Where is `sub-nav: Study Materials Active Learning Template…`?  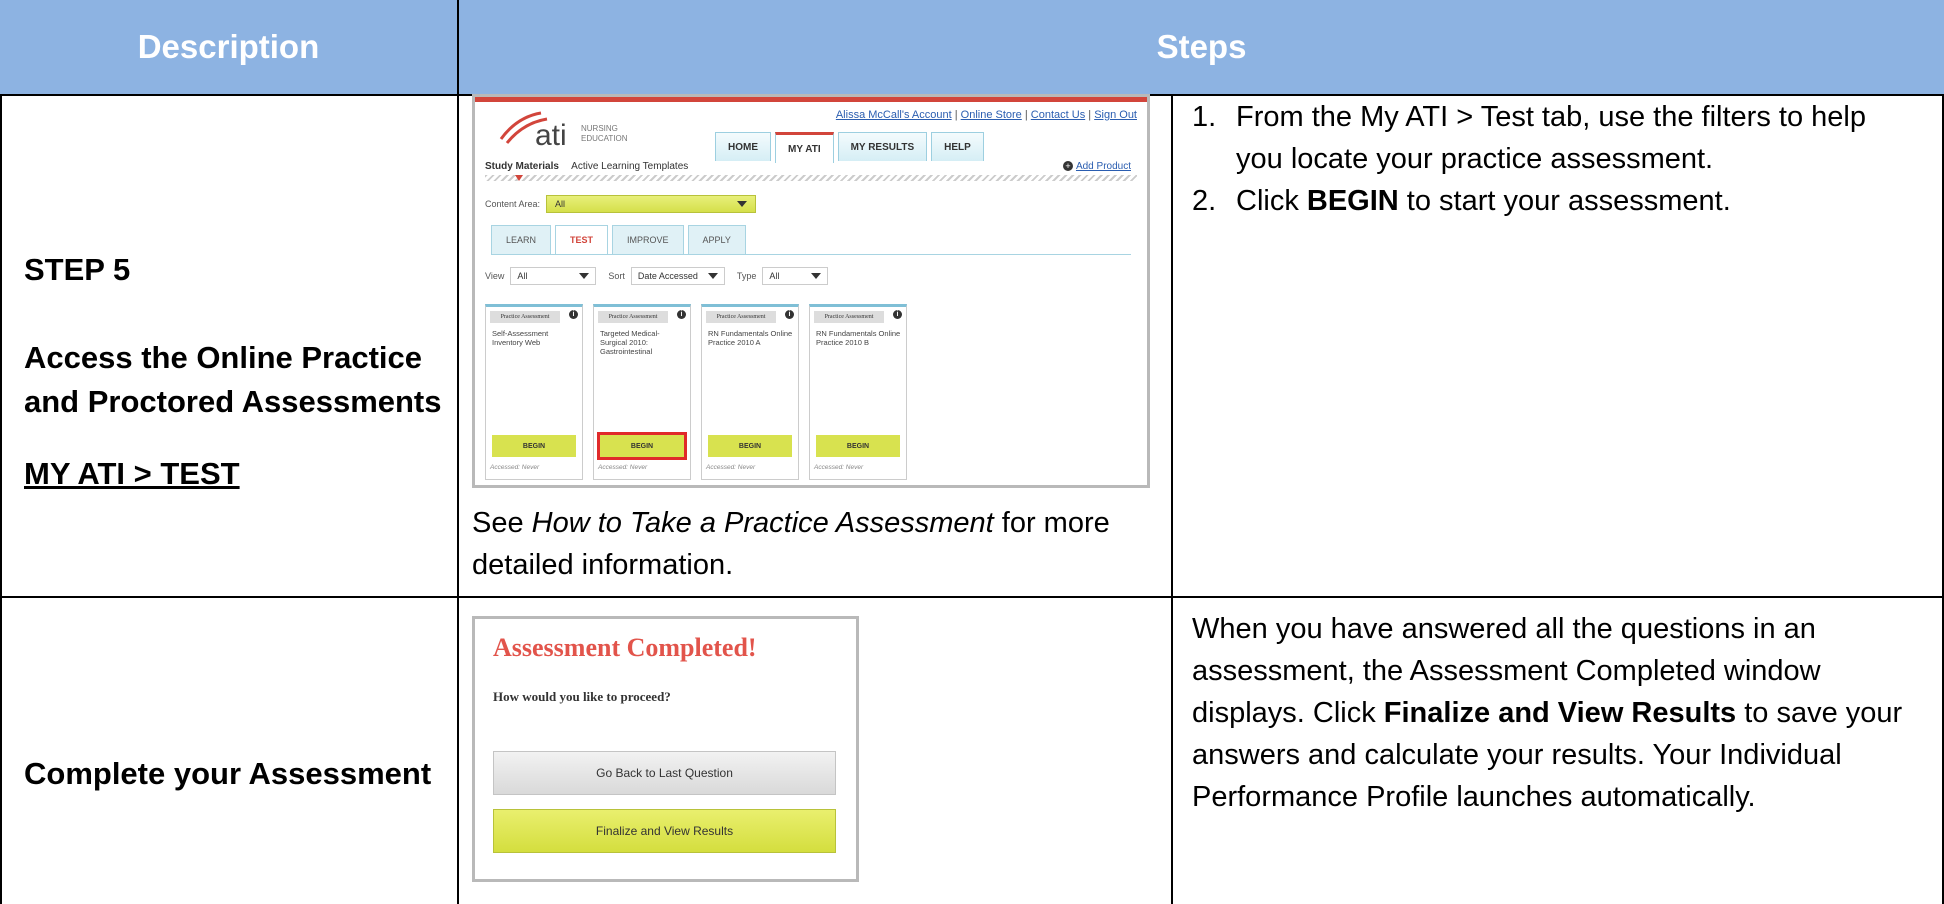
sub-nav: Study Materials Active Learning Template… is located at coordinates (586, 166).